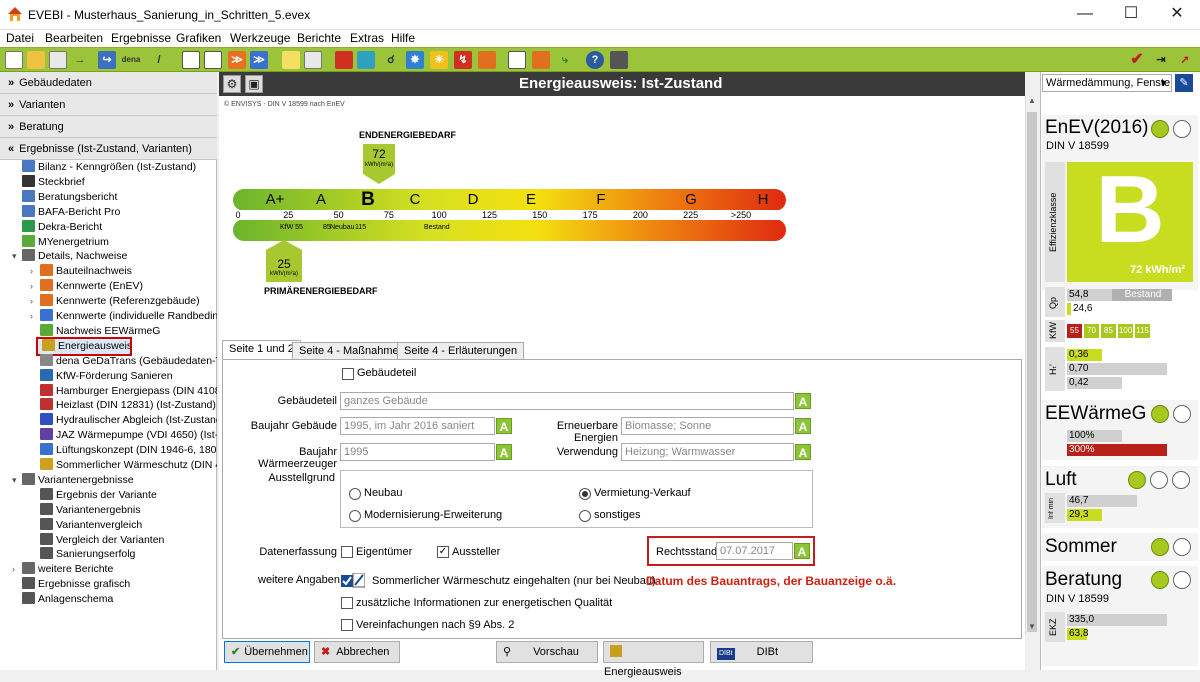  I want to click on weitere-checked-icon, so click(353, 580).